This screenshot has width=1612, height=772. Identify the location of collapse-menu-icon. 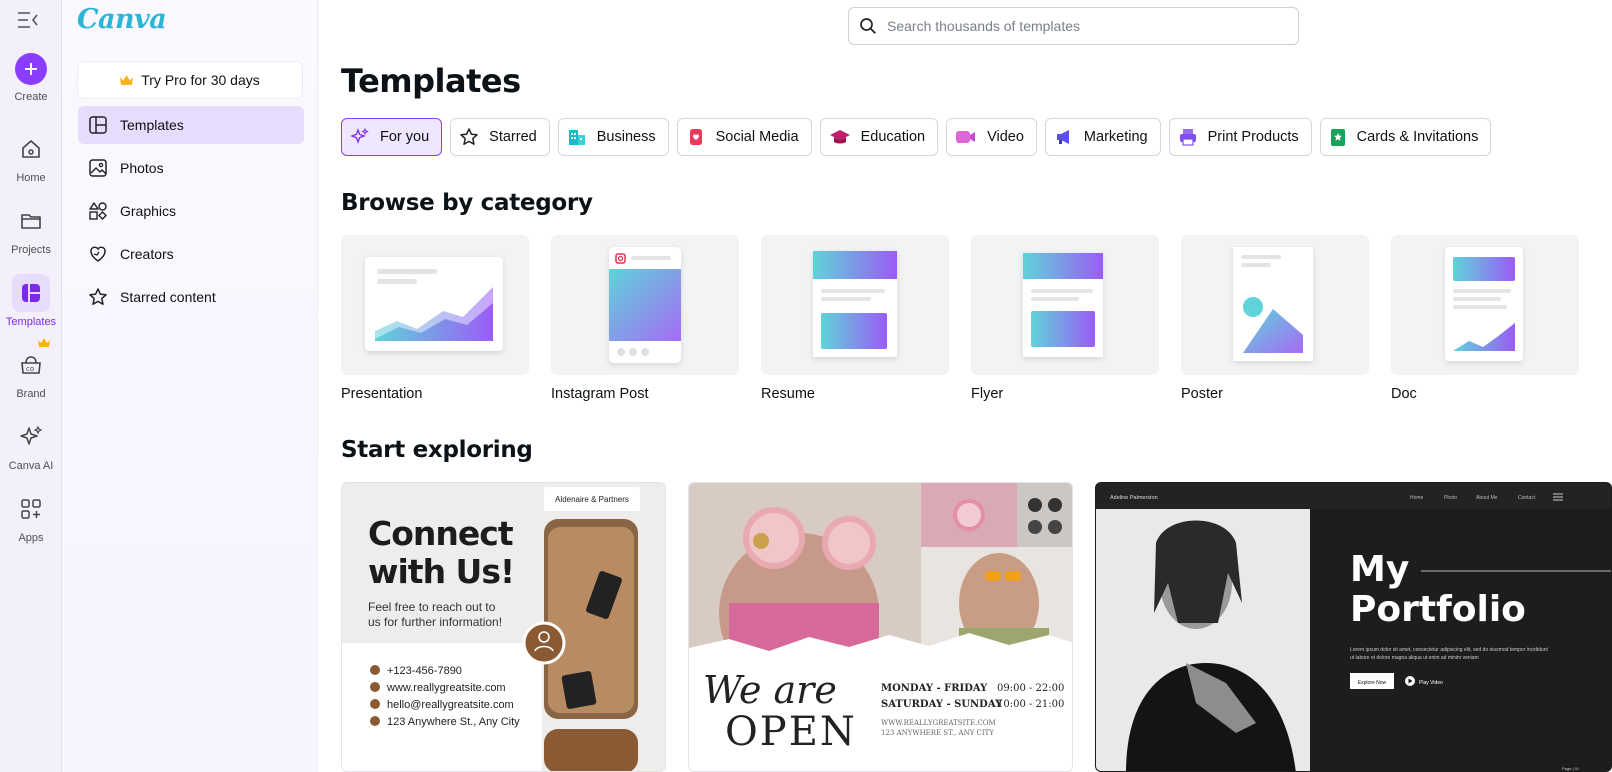
(28, 20).